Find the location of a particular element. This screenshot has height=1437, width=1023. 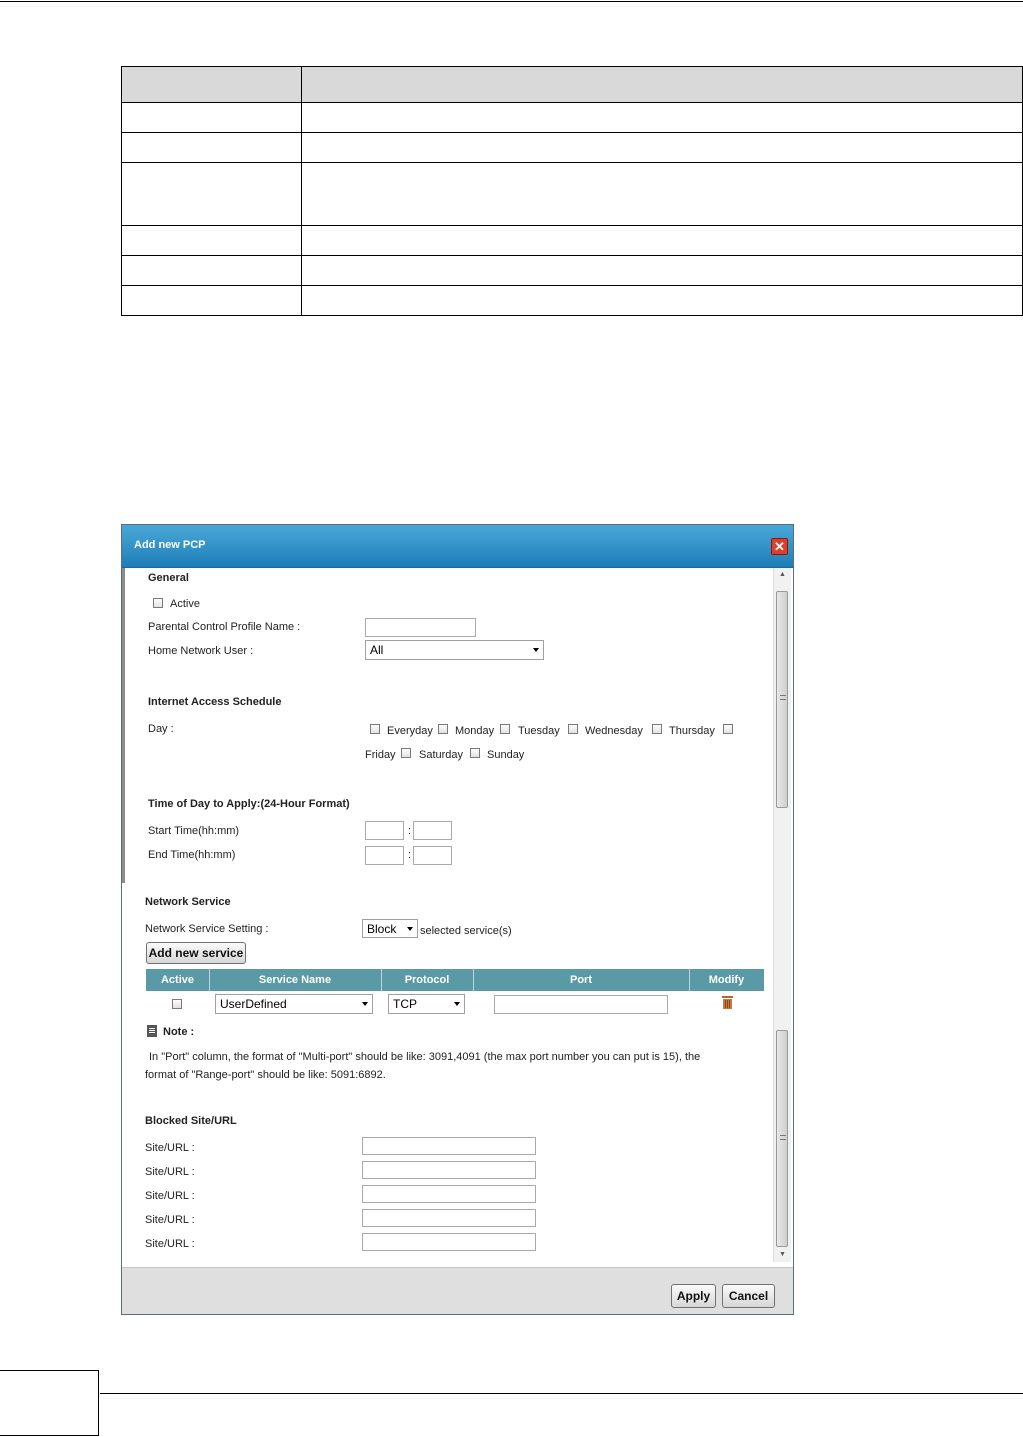

end-minute-input is located at coordinates (432, 855).